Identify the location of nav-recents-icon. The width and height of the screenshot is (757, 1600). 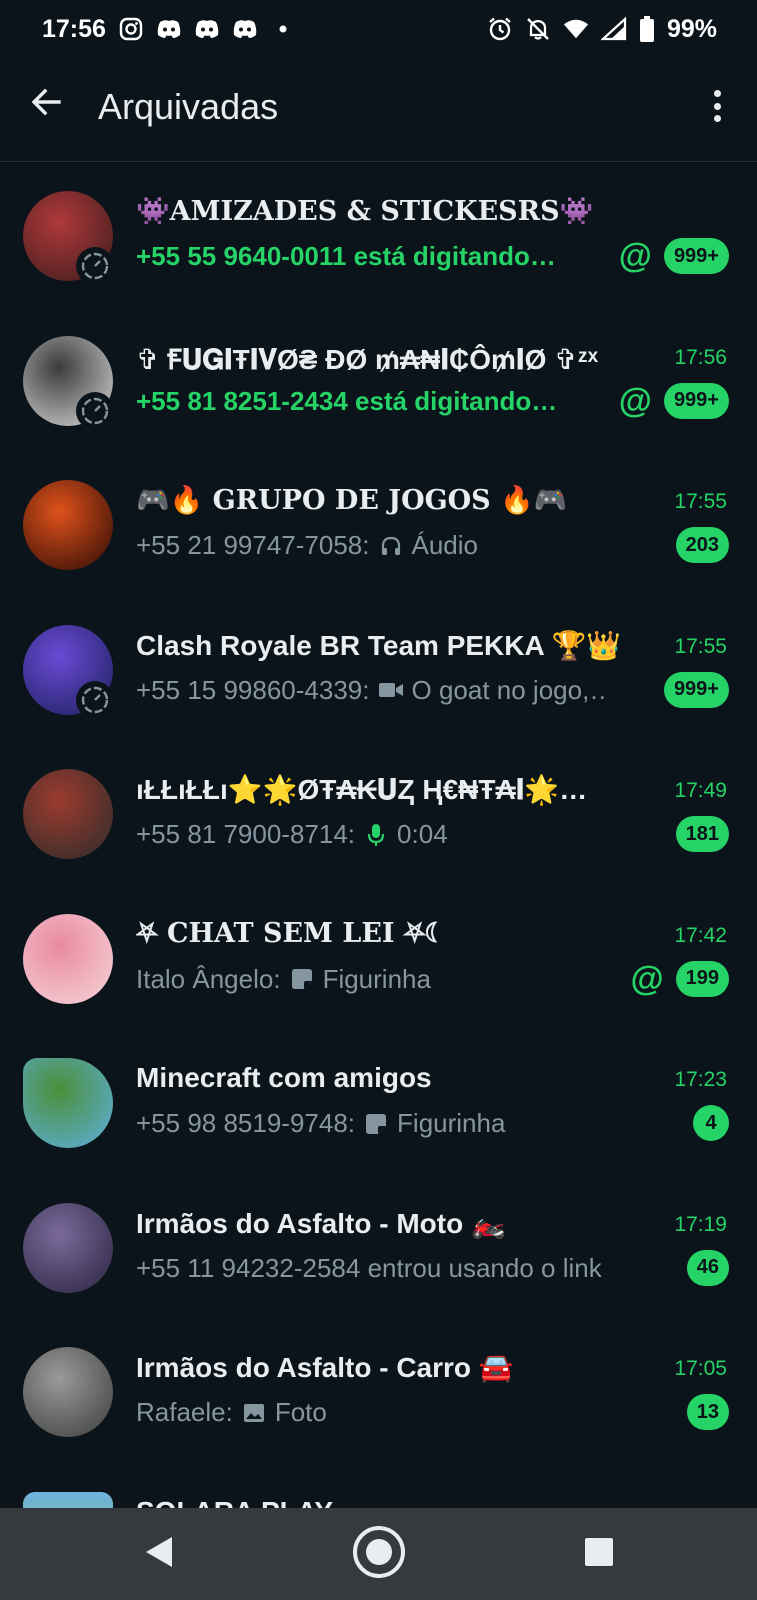
(599, 1554).